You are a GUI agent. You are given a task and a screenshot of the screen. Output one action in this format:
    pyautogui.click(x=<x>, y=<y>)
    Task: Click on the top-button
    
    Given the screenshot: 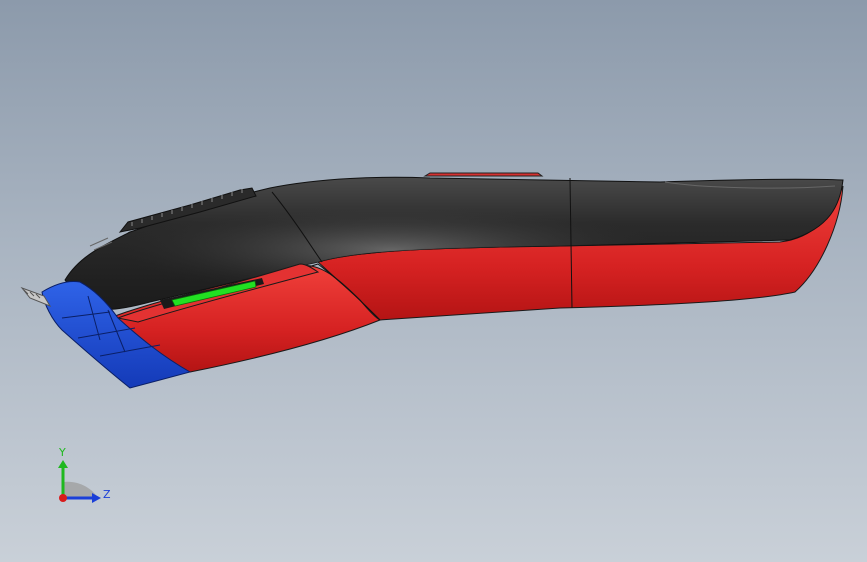 What is the action you would take?
    pyautogui.click(x=483, y=174)
    